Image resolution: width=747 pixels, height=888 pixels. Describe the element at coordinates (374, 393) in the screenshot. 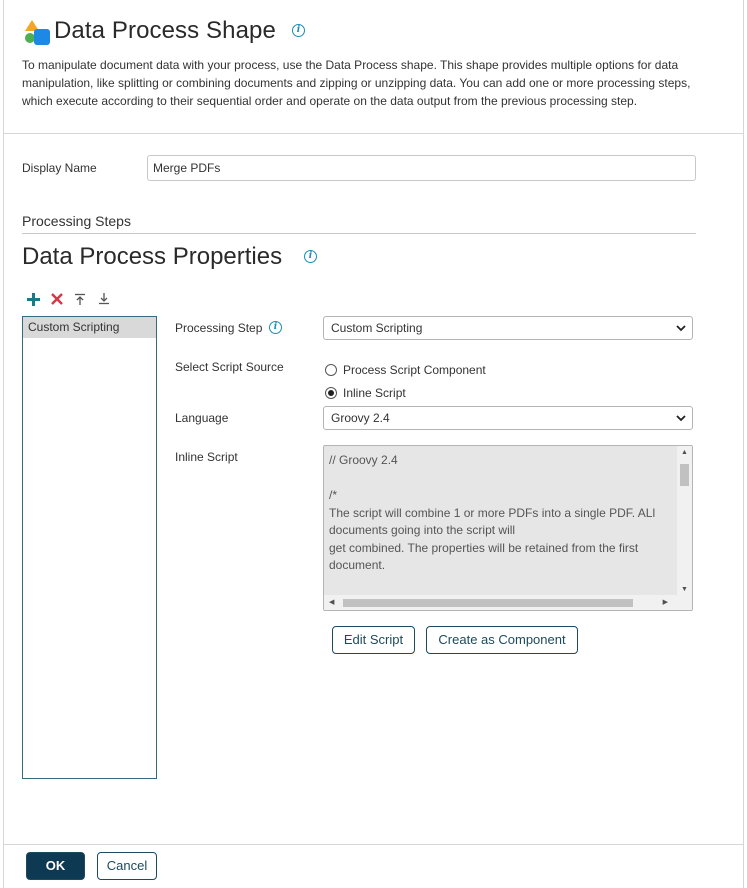

I see `radio-label: Inline Script` at that location.